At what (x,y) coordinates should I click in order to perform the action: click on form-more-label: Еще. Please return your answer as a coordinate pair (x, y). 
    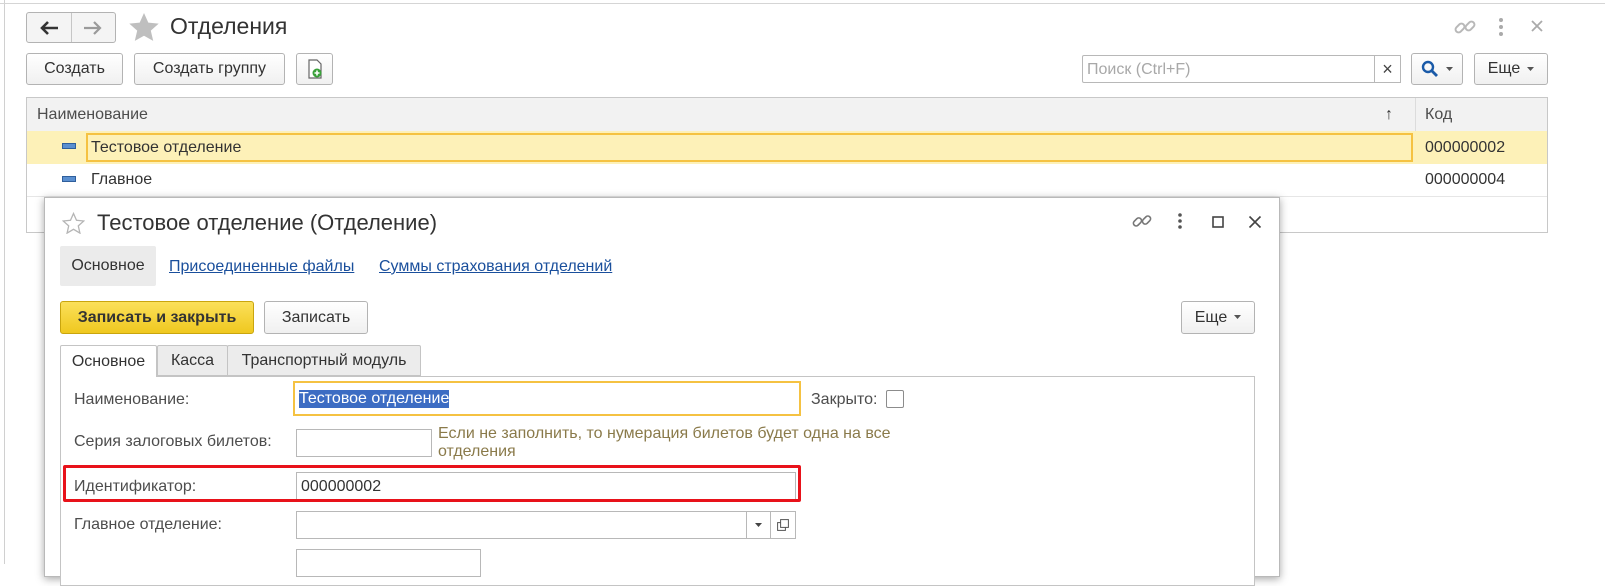
    Looking at the image, I should click on (1211, 317).